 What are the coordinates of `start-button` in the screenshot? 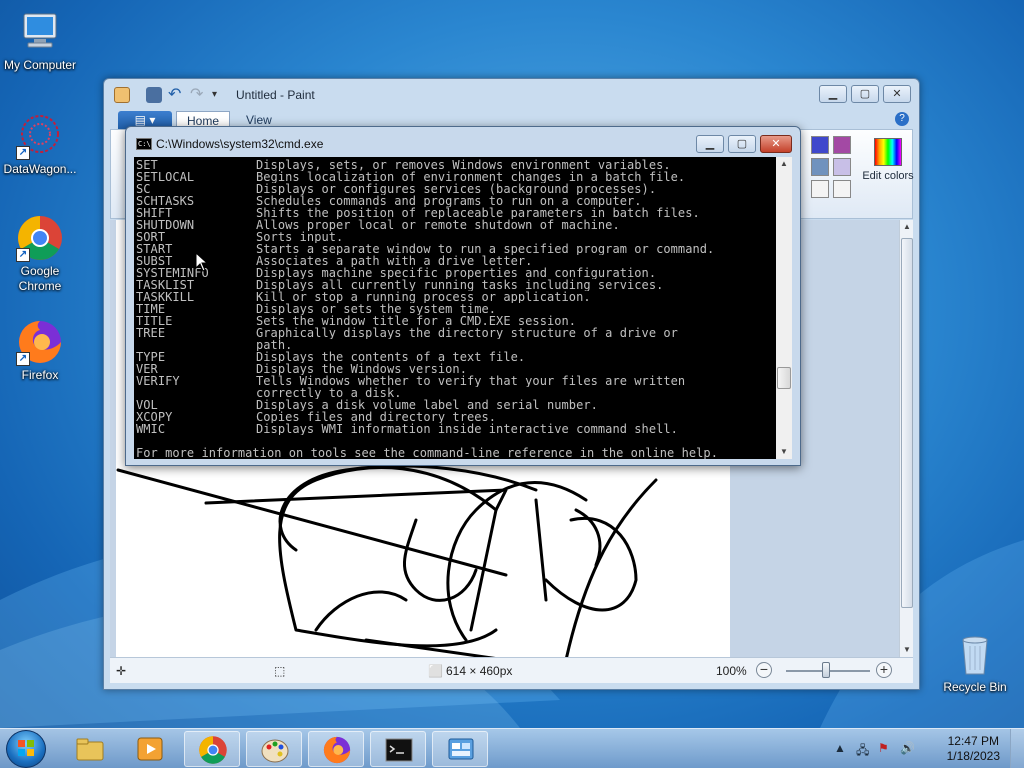 It's located at (26, 749).